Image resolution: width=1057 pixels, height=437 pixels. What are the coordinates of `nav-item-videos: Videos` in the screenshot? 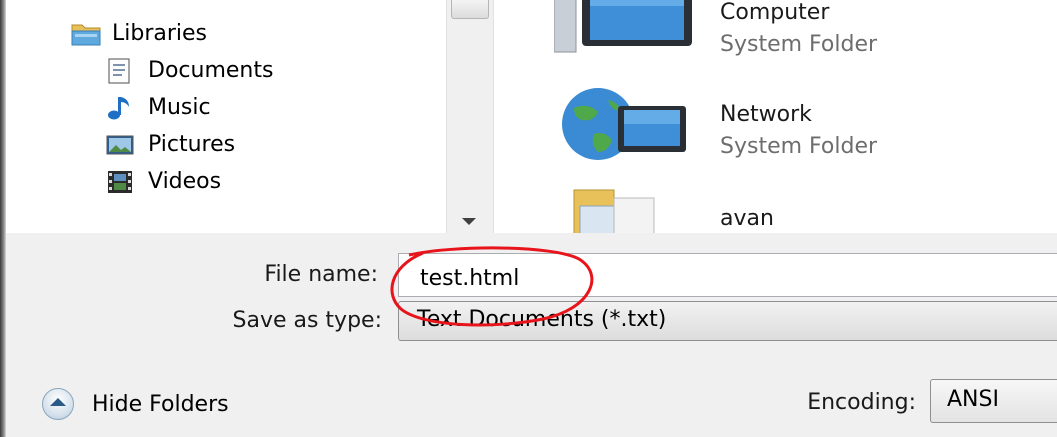 It's located at (163, 181).